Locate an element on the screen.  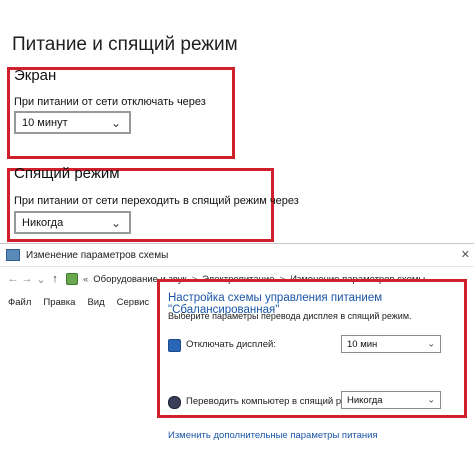
page-title: Питание и спящий режим is located at coordinates (125, 44).